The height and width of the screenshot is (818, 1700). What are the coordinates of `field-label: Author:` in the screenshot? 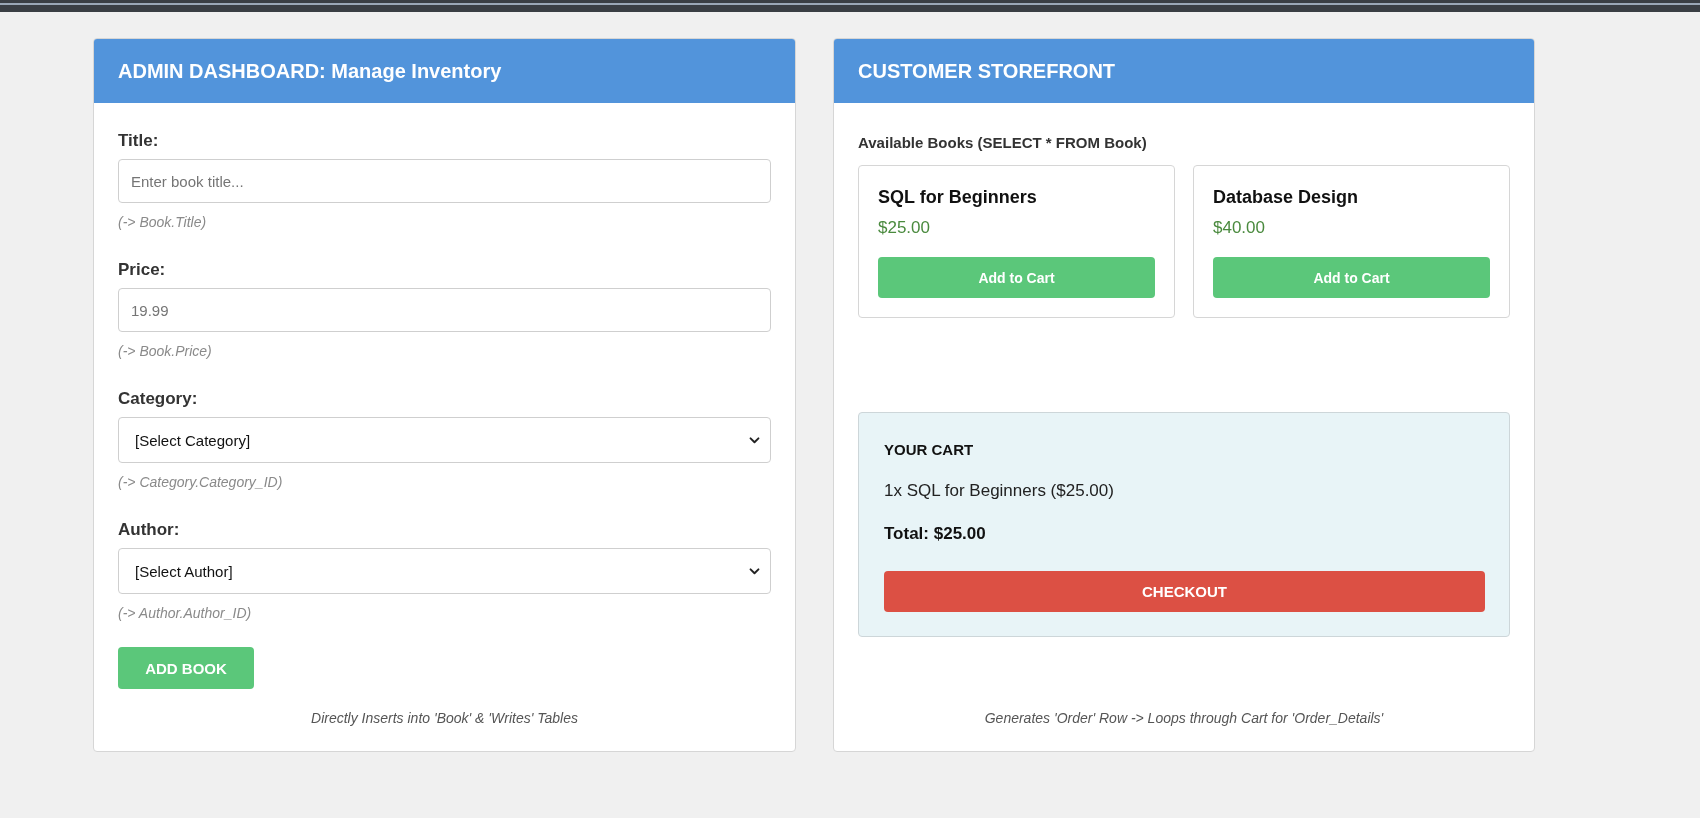 It's located at (149, 530).